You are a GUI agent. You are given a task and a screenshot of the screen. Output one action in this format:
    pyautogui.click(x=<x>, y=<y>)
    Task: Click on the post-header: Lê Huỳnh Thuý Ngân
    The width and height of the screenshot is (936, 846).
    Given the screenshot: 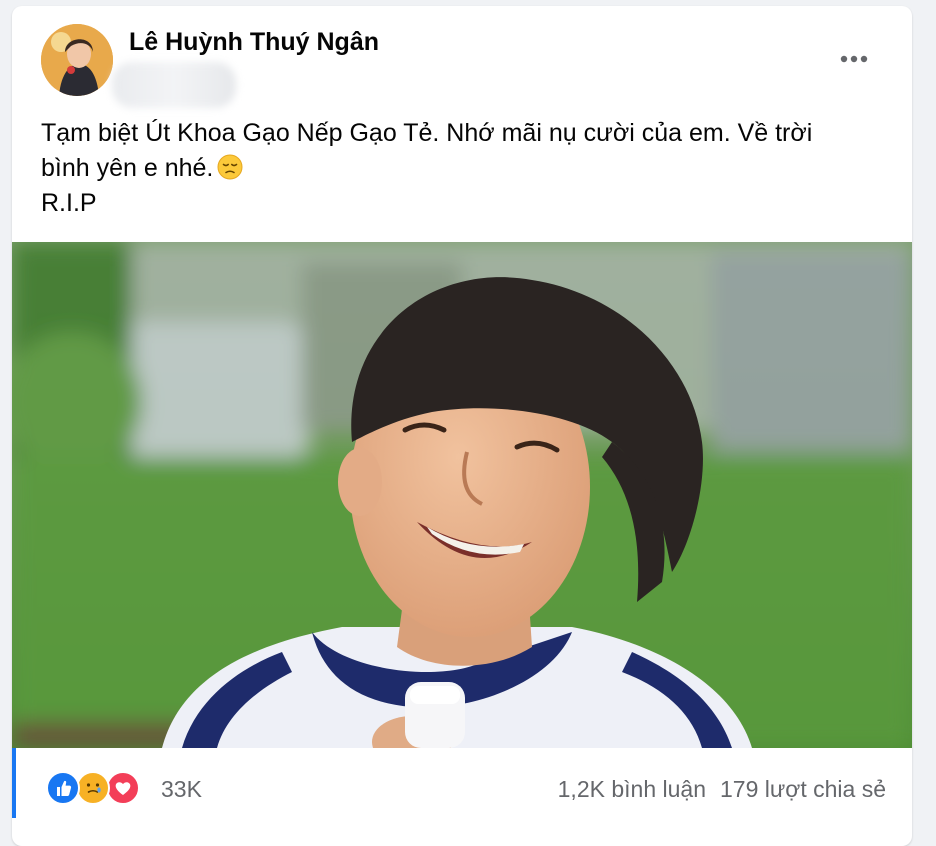 What is the action you would take?
    pyautogui.click(x=462, y=57)
    